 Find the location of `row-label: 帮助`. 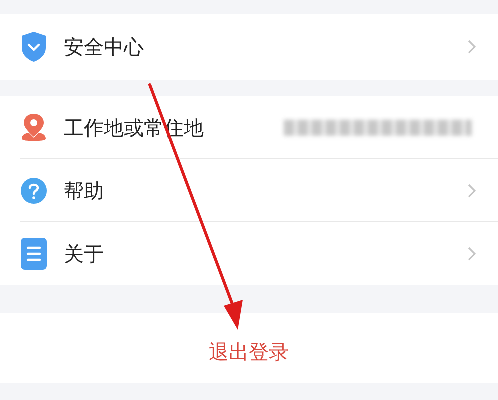

row-label: 帮助 is located at coordinates (84, 191).